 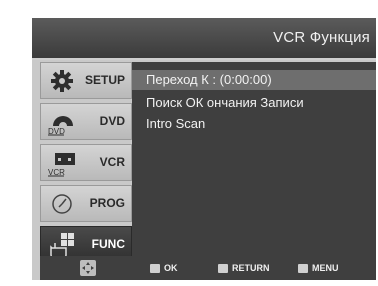 What do you see at coordinates (62, 122) in the screenshot?
I see `dvd-icon: DVD` at bounding box center [62, 122].